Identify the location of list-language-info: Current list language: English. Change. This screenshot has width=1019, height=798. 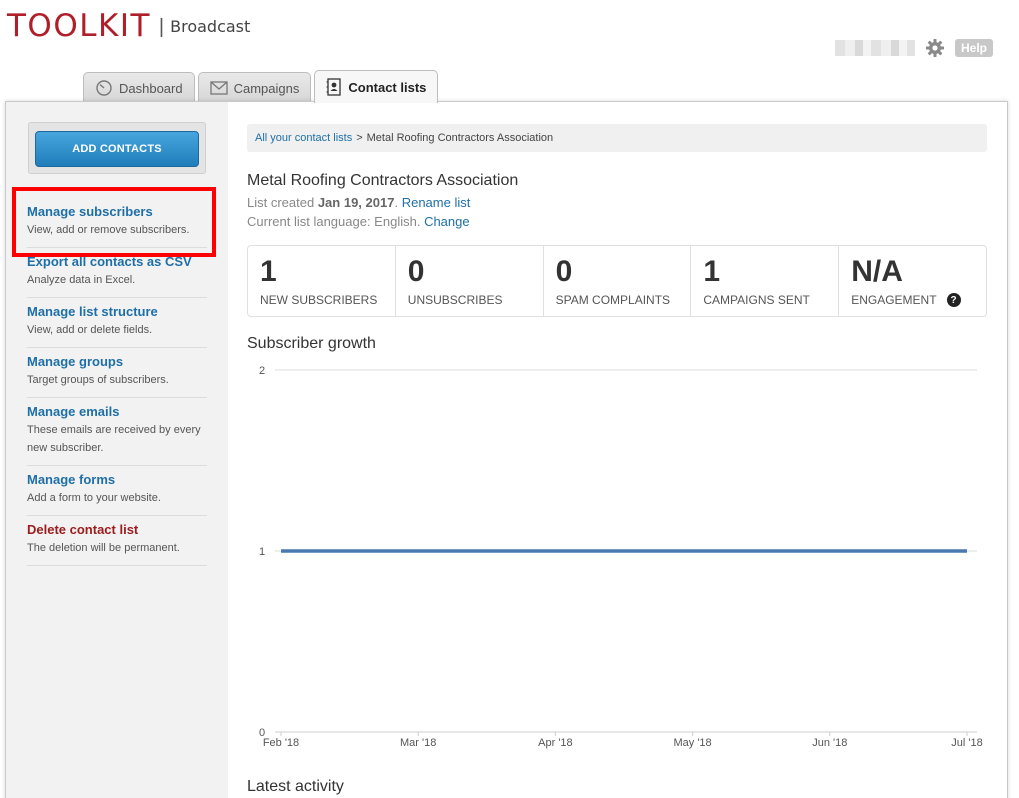
(358, 221).